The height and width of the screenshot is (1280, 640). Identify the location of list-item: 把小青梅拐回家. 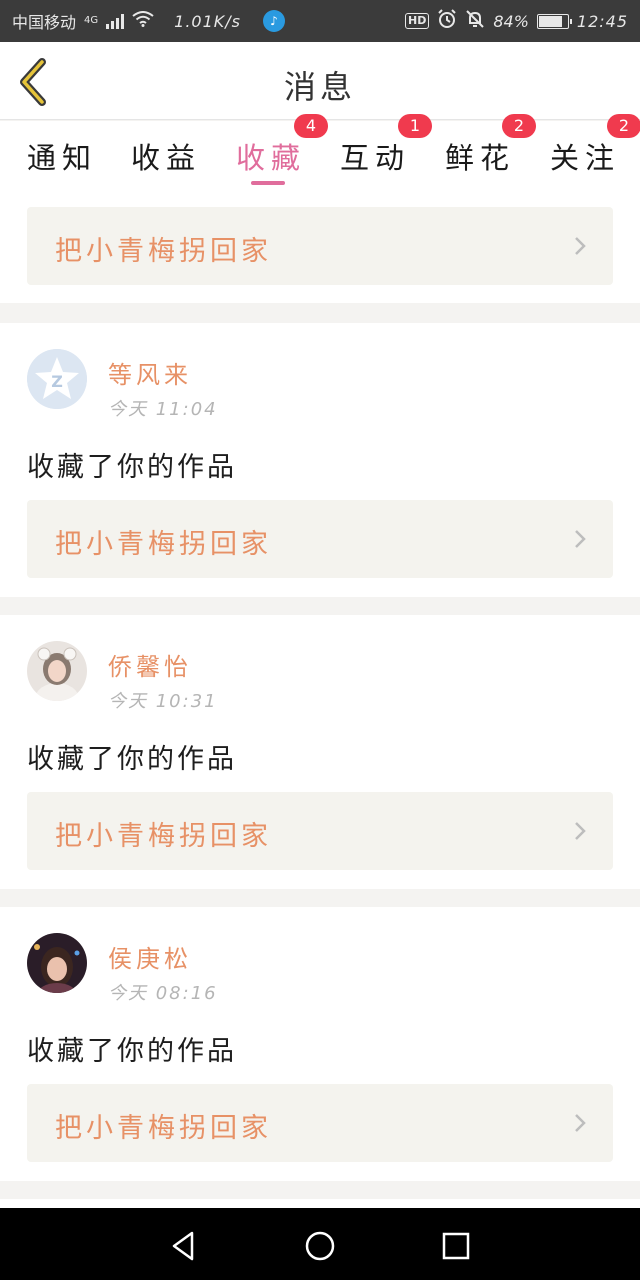
(320, 244).